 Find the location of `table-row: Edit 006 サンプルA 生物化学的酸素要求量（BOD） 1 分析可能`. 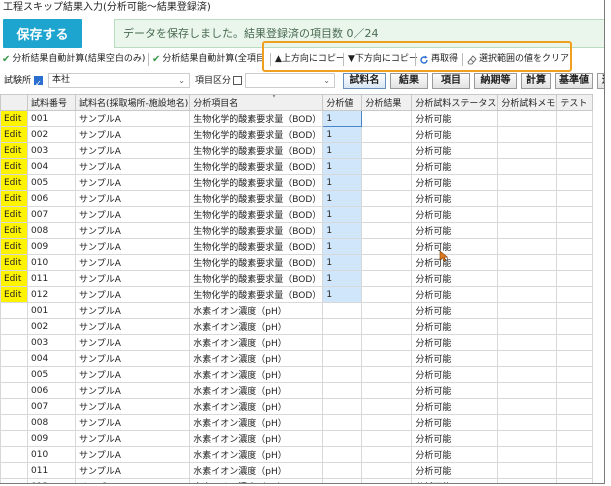

table-row: Edit 006 サンプルA 生物化学的酸素要求量（BOD） 1 分析可能 is located at coordinates (297, 198).